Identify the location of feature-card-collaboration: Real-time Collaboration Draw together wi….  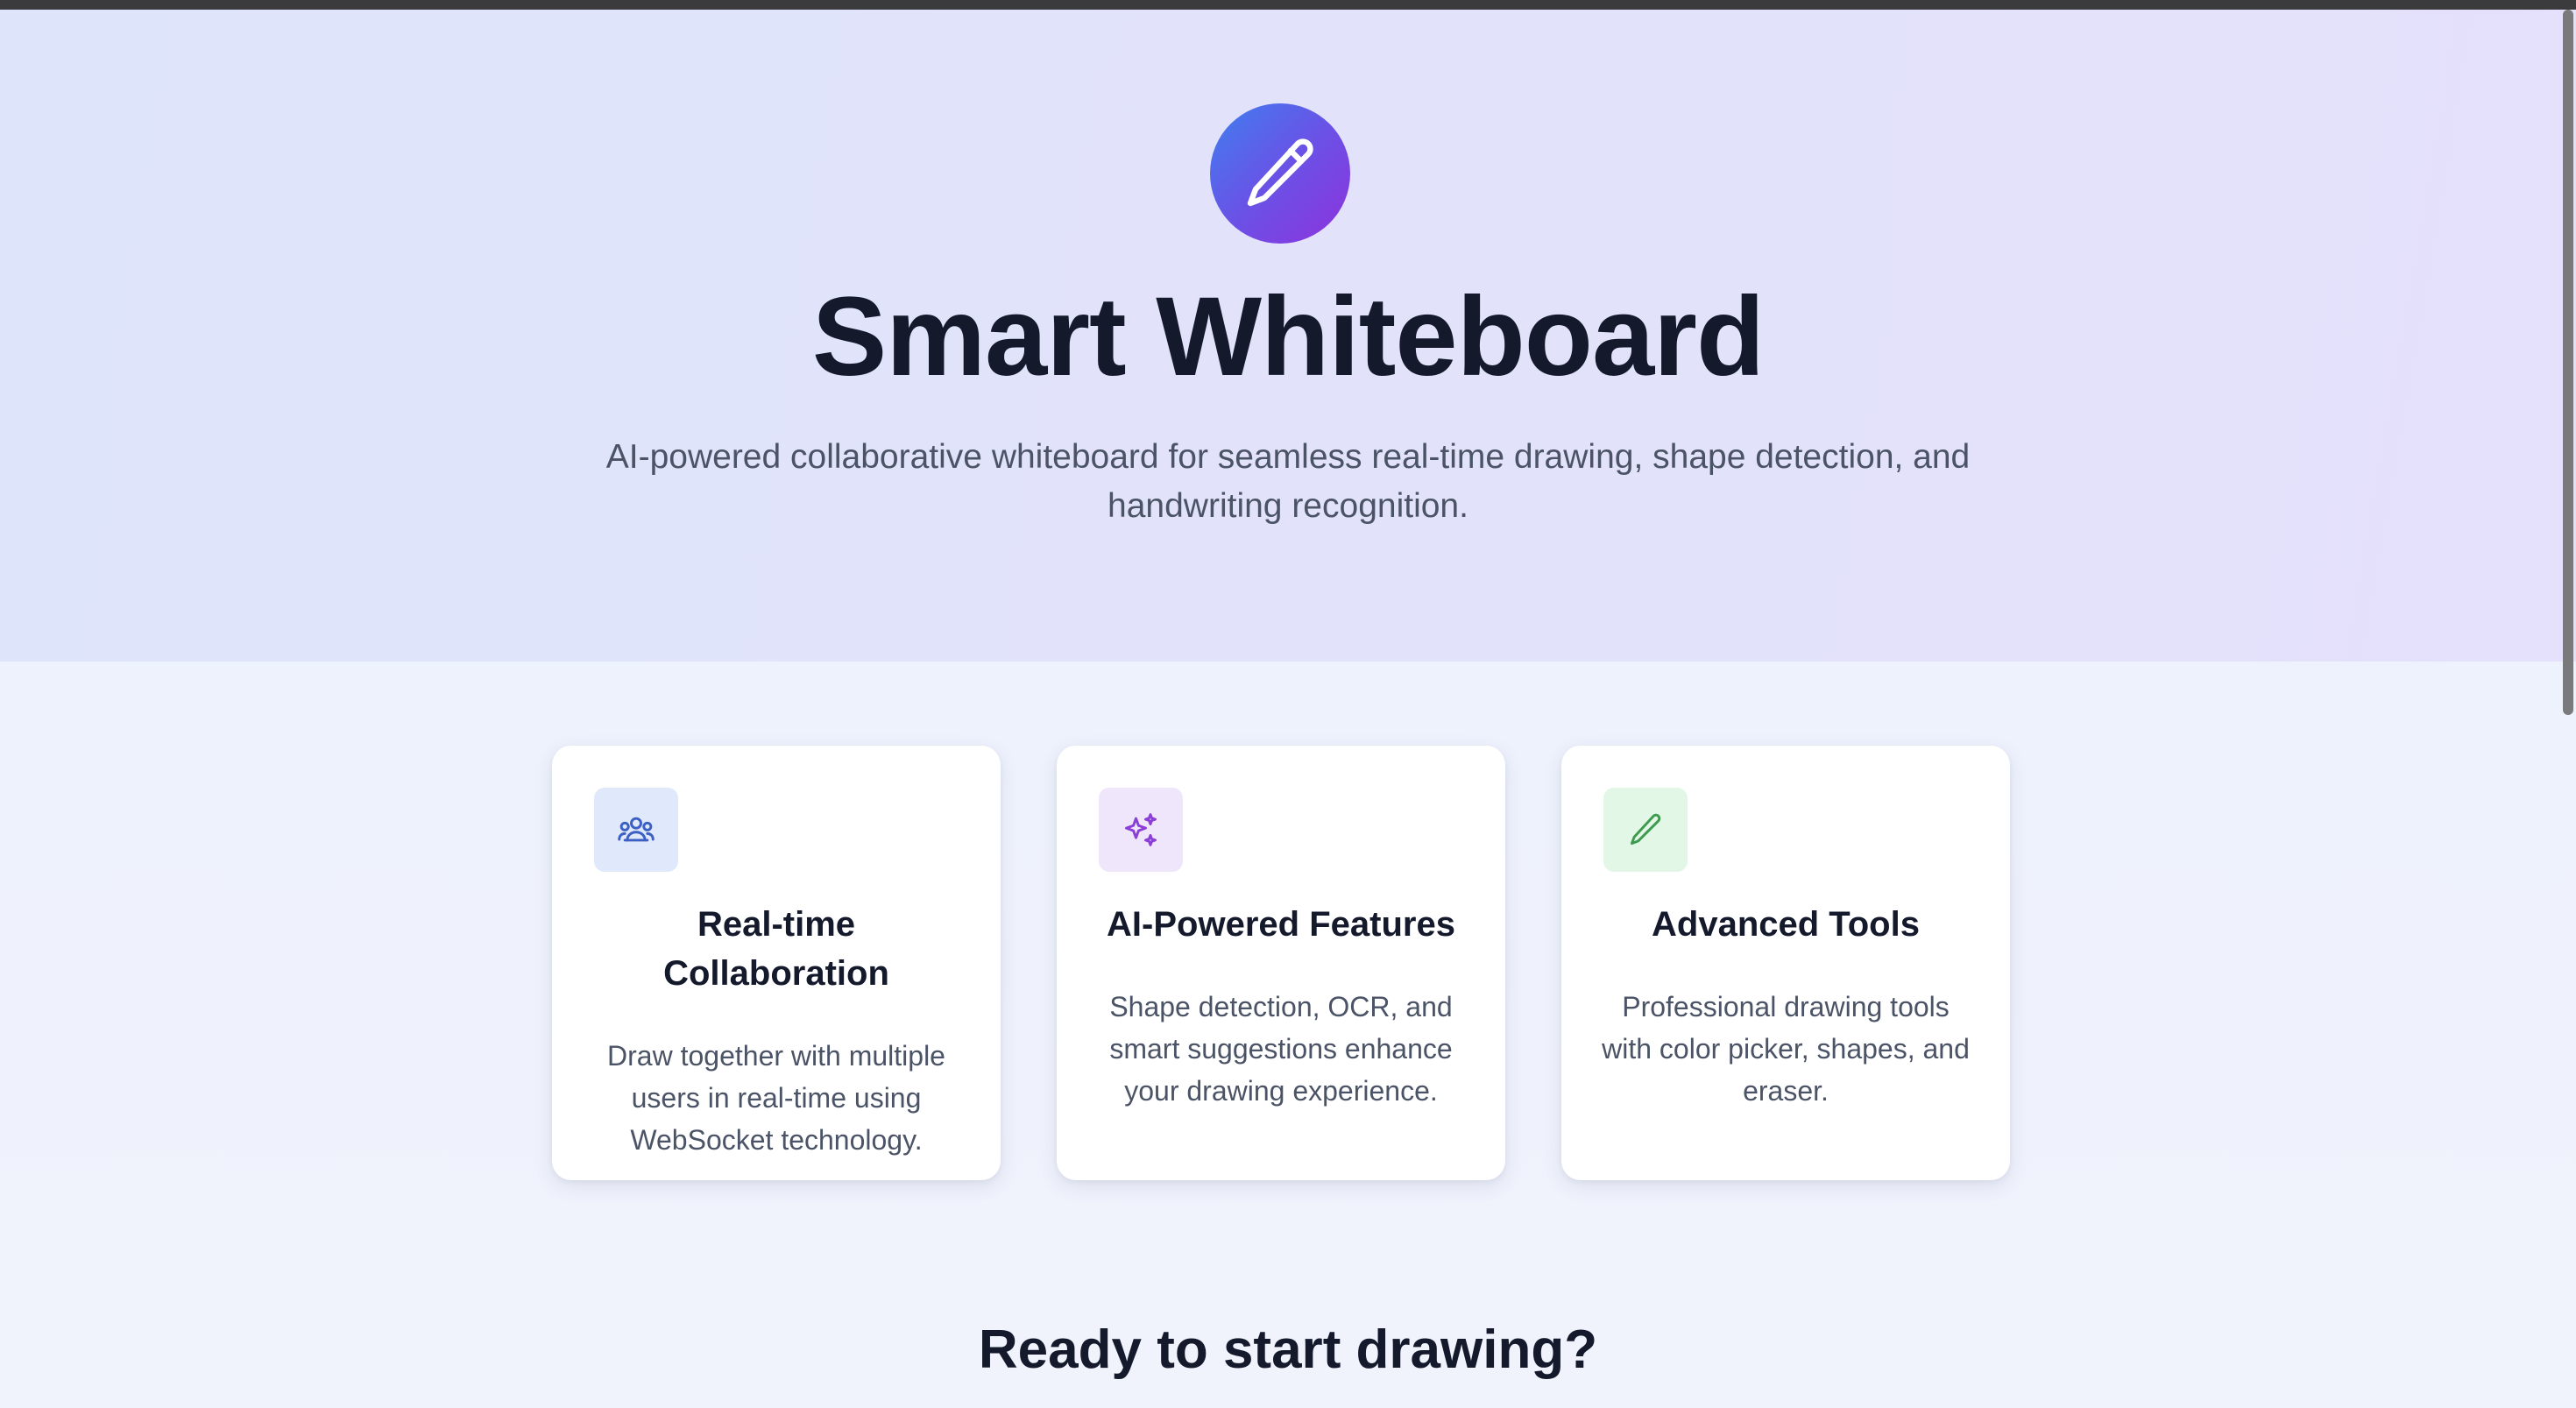
(776, 963).